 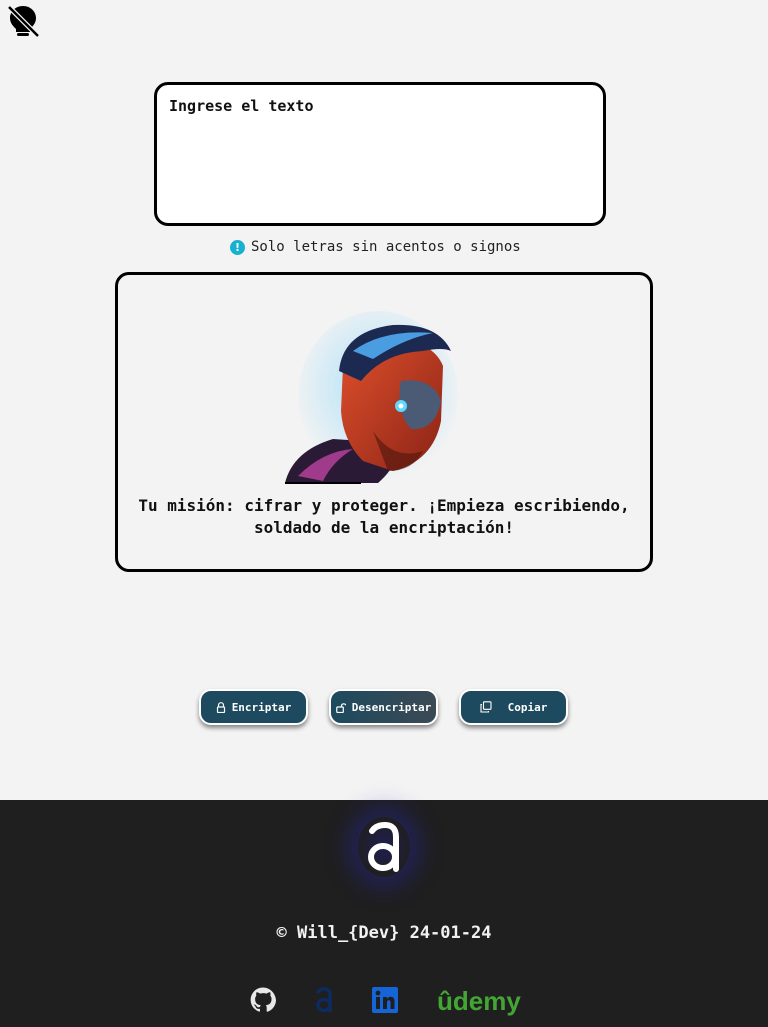 I want to click on decrypt-button: Desencriptar, so click(x=383, y=707).